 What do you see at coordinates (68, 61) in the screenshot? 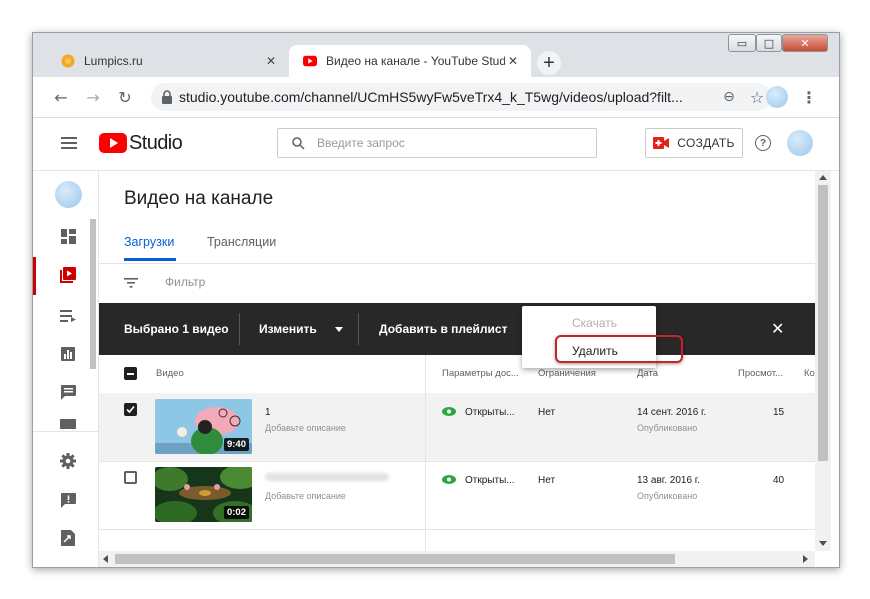
I see `orange-circle-icon` at bounding box center [68, 61].